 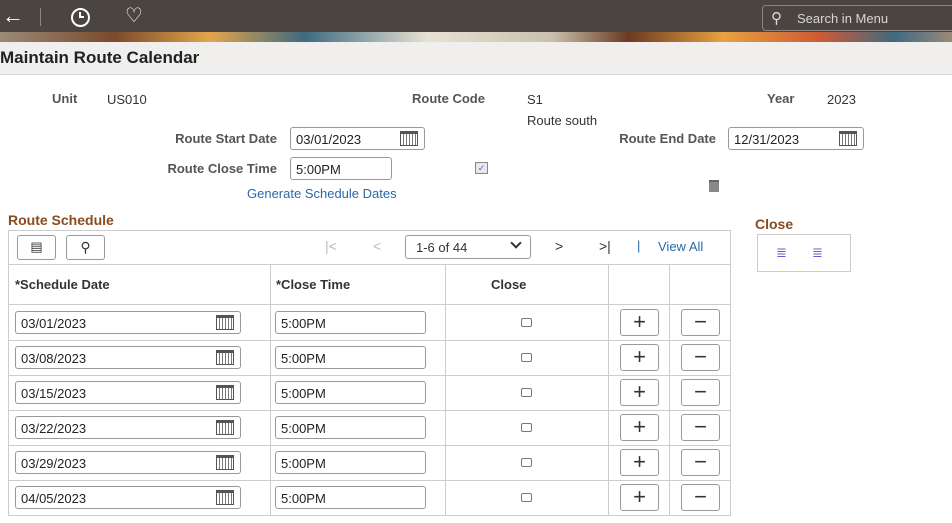 What do you see at coordinates (54, 428) in the screenshot?
I see `schedule-date-value: 03/22/2023` at bounding box center [54, 428].